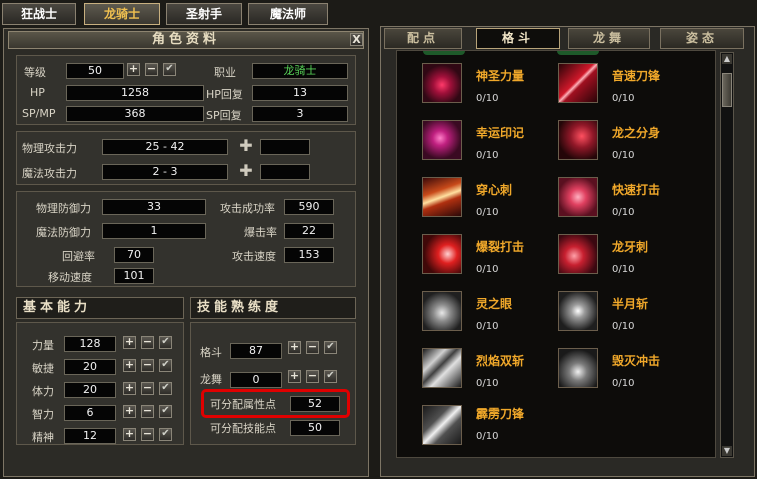  I want to click on crit-value: 22, so click(309, 231).